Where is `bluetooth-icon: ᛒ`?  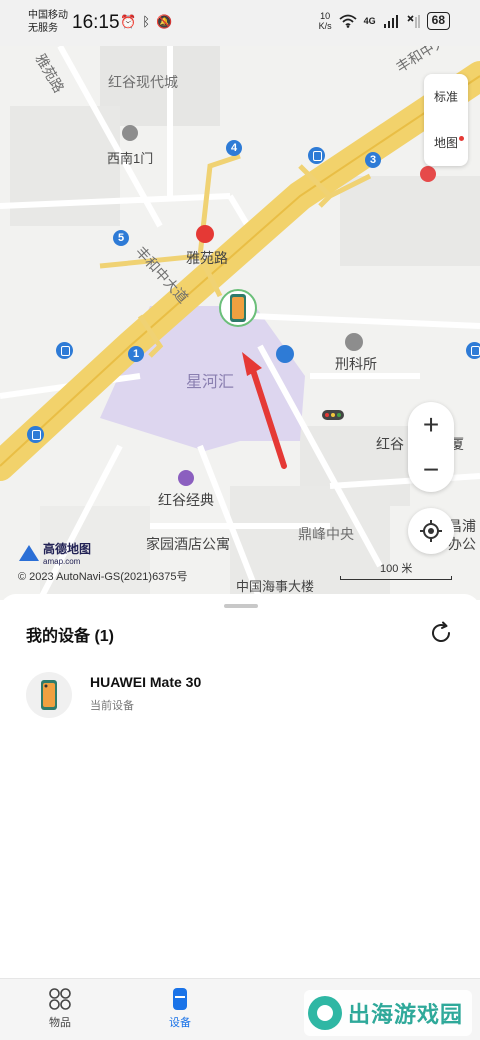 bluetooth-icon: ᛒ is located at coordinates (146, 21).